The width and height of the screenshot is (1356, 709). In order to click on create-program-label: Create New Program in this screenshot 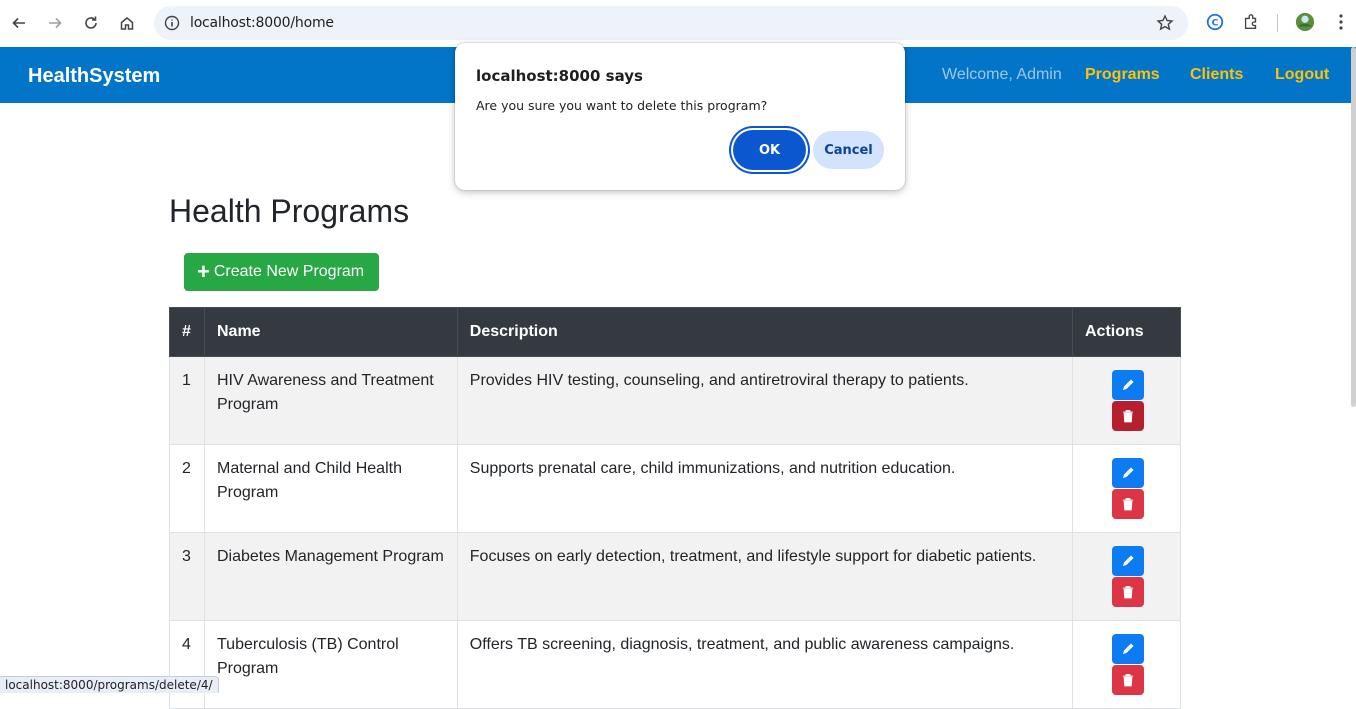, I will do `click(289, 271)`.